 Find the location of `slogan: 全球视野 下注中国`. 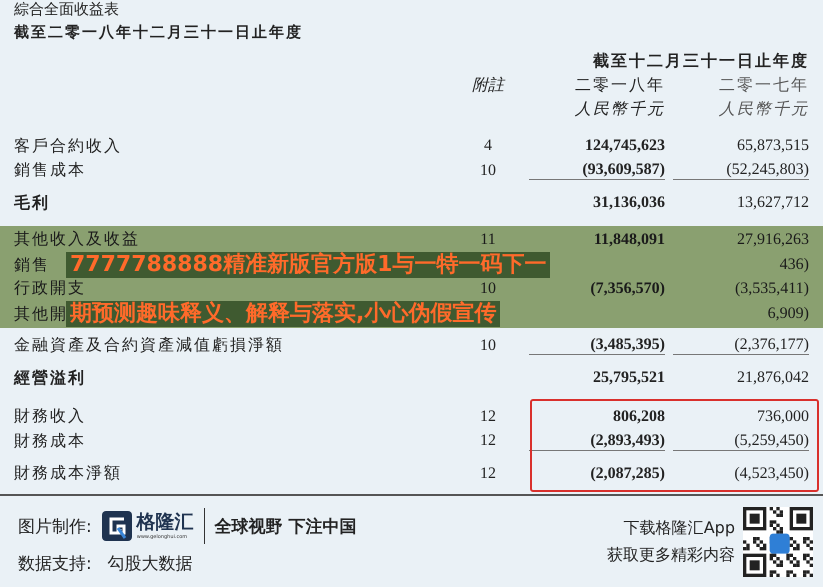

slogan: 全球视野 下注中国 is located at coordinates (285, 527).